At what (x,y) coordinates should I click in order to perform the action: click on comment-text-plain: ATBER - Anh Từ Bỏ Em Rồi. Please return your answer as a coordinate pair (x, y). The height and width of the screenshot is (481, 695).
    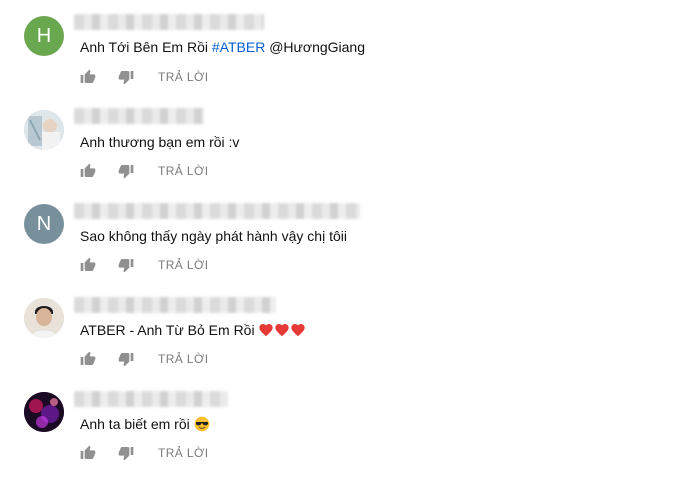
    Looking at the image, I should click on (167, 330).